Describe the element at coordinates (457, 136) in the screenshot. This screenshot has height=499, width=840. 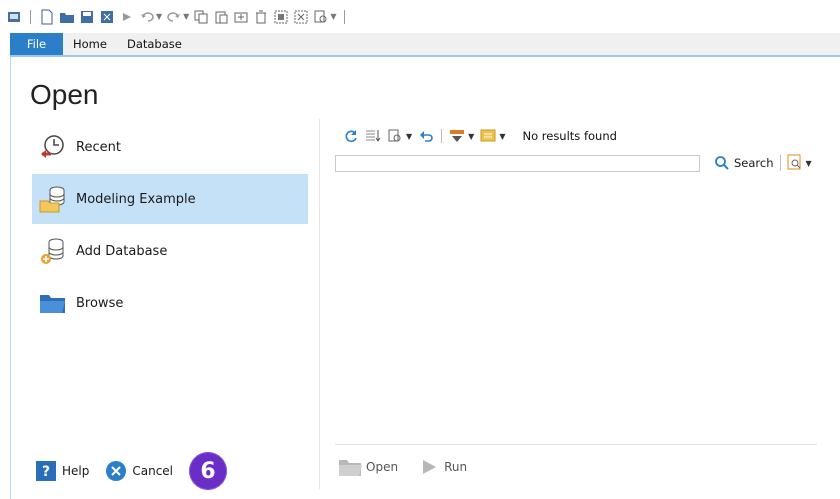
I see `filter-icon` at that location.